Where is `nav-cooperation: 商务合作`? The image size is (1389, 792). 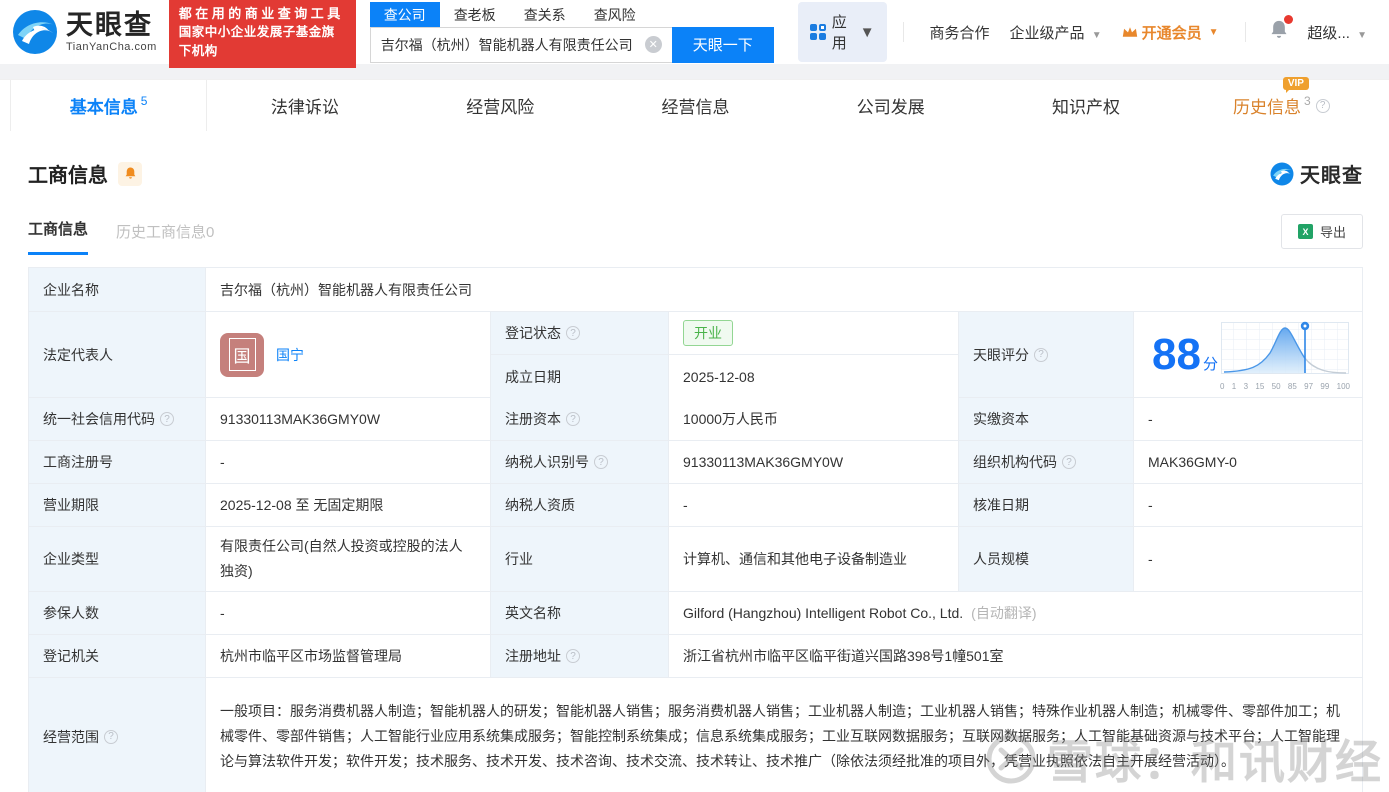 nav-cooperation: 商务合作 is located at coordinates (960, 32).